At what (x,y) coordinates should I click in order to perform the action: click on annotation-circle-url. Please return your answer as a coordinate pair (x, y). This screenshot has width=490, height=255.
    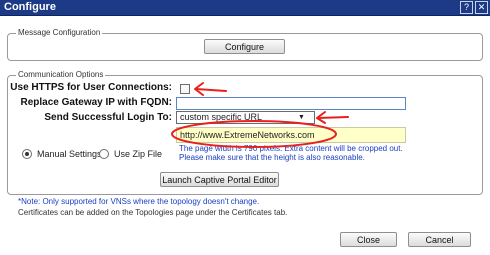
    Looking at the image, I should click on (254, 134).